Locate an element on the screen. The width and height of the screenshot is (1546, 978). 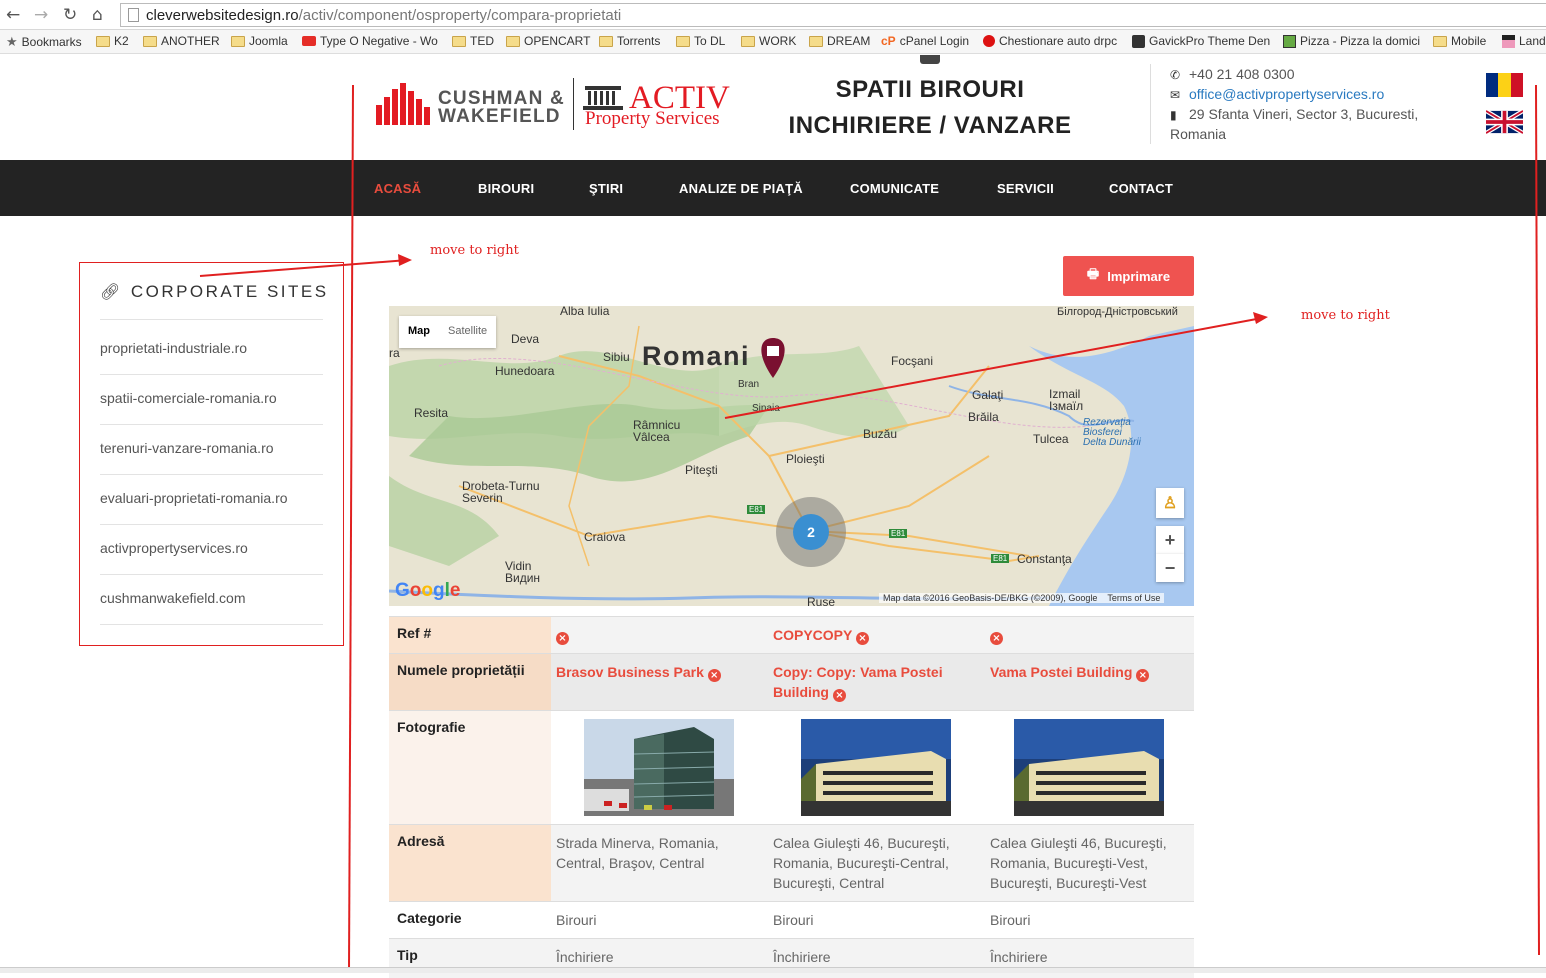
printer-icon: 🖶︎ is located at coordinates (1093, 273).